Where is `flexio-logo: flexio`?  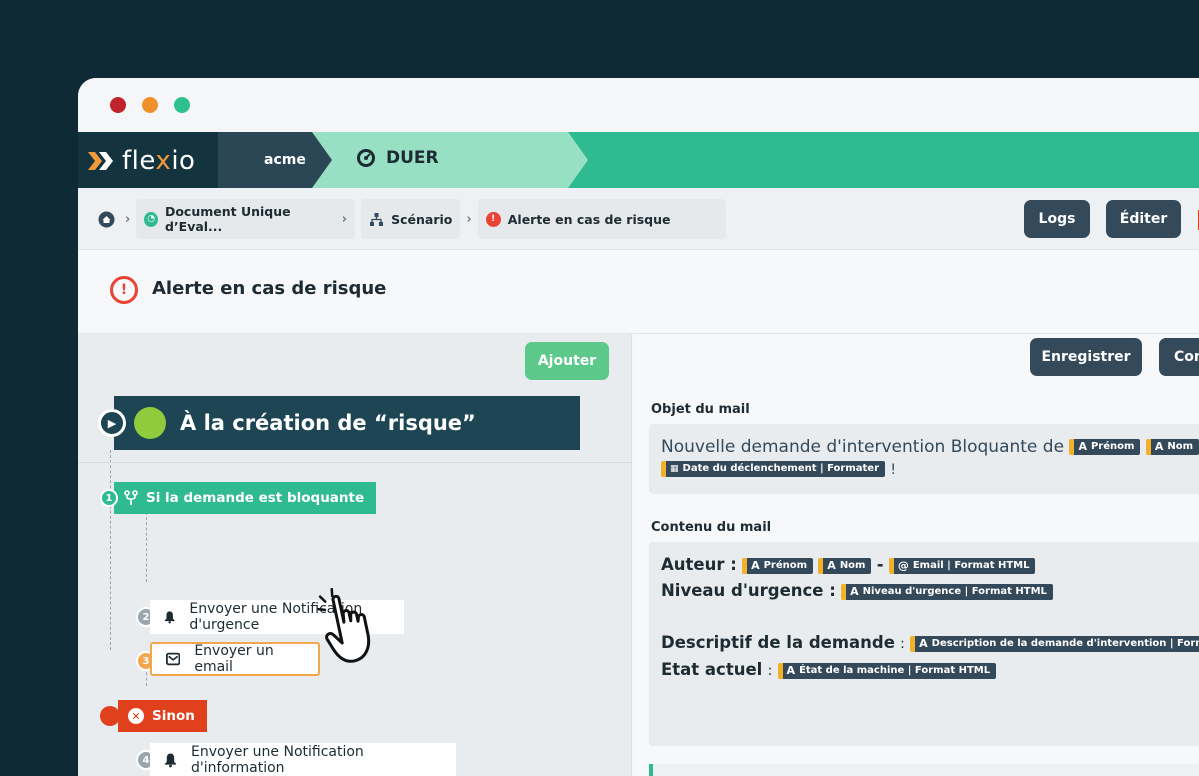
flexio-logo: flexio is located at coordinates (140, 161).